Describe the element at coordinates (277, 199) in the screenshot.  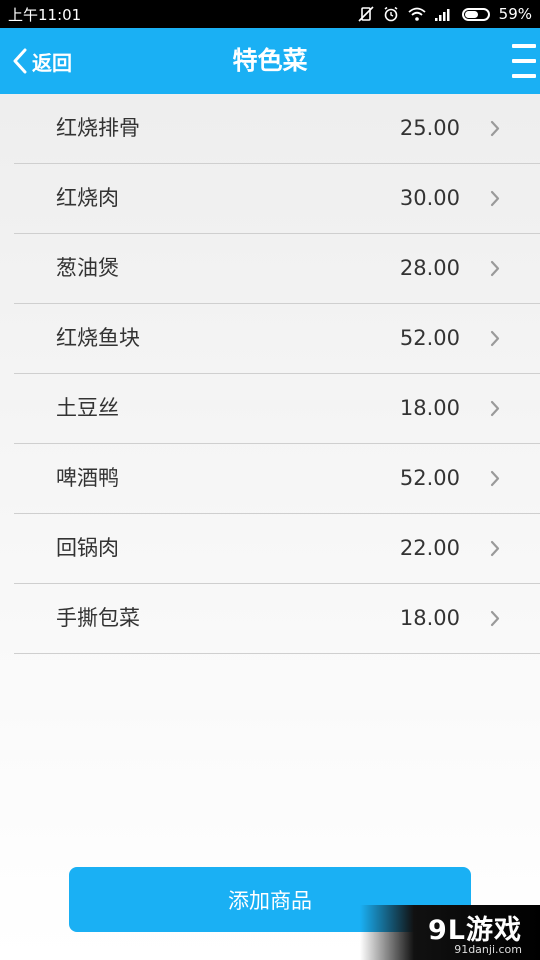
I see `list-item: 红烧肉 30.00` at that location.